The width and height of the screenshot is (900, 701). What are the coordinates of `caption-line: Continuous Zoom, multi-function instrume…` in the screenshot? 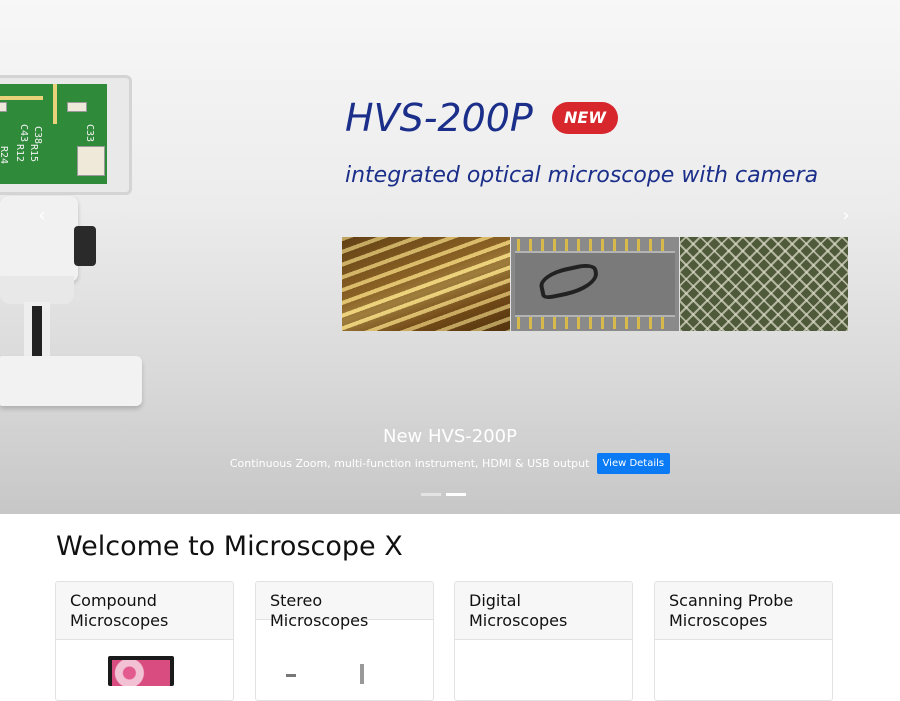 It's located at (450, 463).